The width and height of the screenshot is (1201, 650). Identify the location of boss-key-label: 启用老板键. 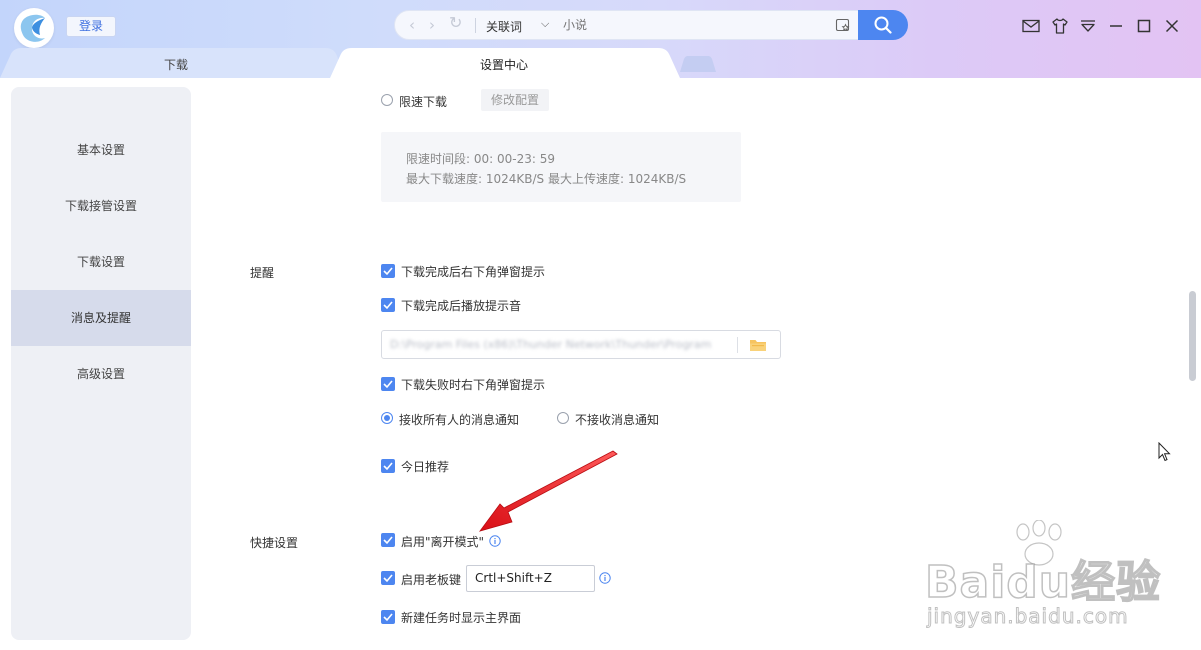
(431, 580).